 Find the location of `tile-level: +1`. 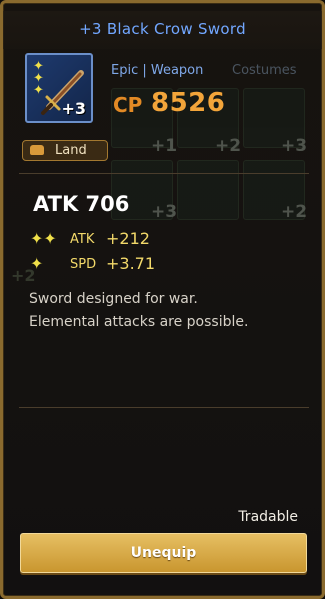

tile-level: +1 is located at coordinates (164, 146).